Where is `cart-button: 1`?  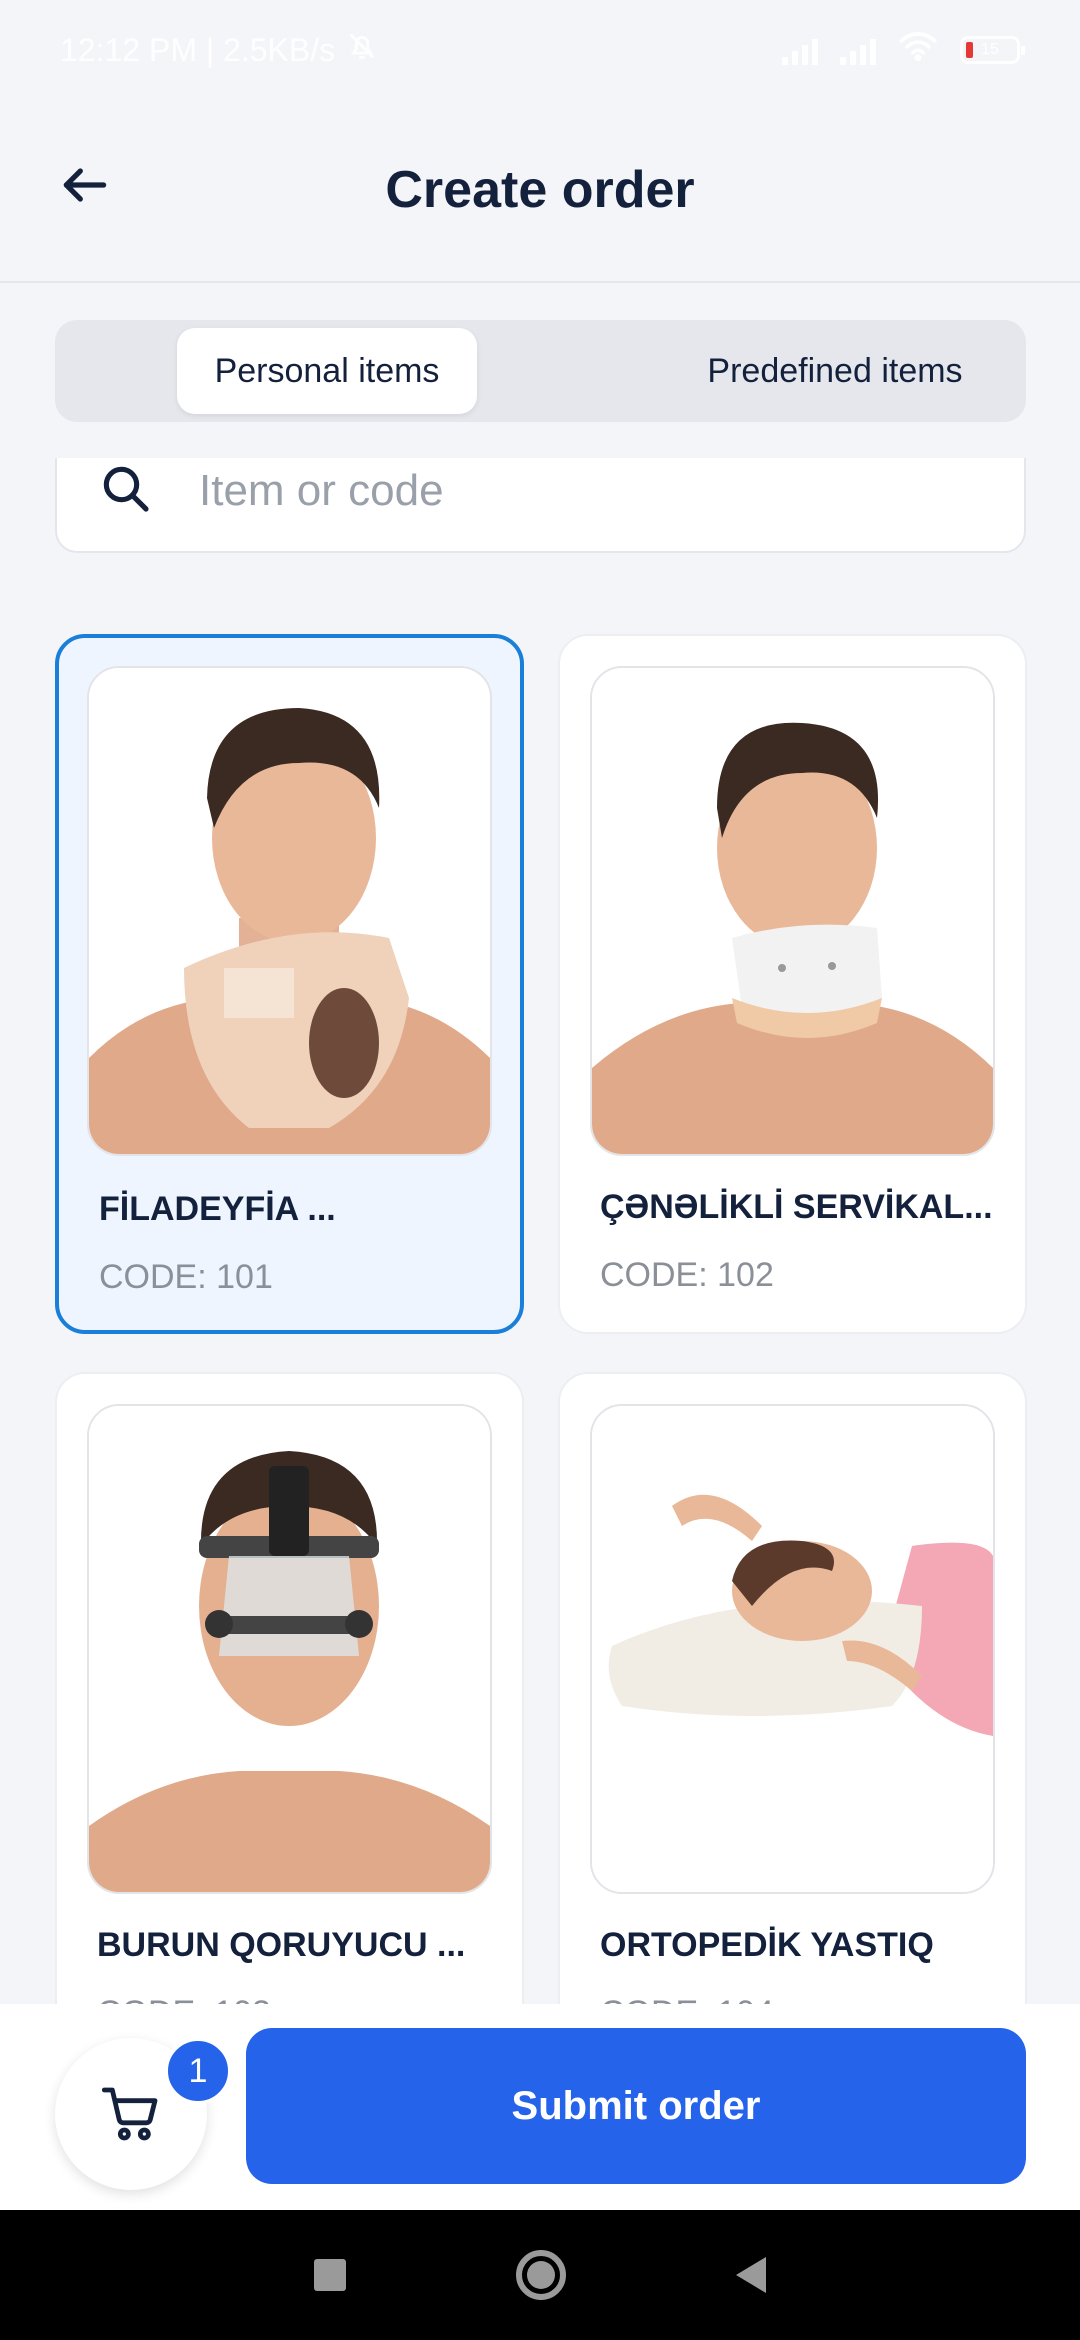 cart-button: 1 is located at coordinates (143, 2114).